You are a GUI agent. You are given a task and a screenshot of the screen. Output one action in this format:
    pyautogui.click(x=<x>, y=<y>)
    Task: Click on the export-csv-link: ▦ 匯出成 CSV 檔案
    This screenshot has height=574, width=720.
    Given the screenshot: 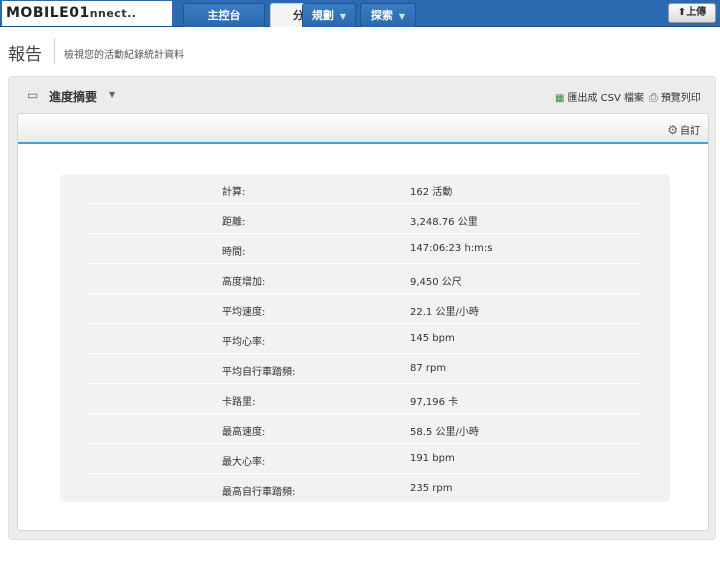 What is the action you would take?
    pyautogui.click(x=599, y=96)
    